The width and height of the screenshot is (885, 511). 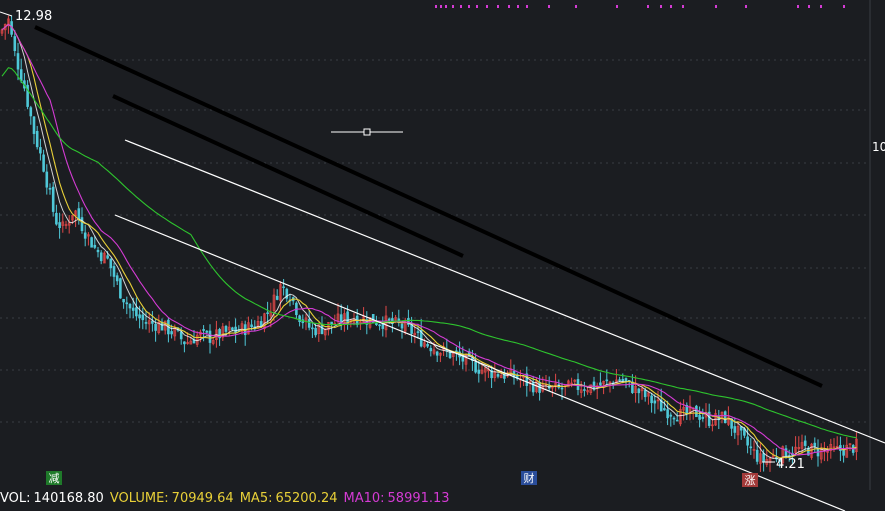 I want to click on ma10-value: 58991.13, so click(x=418, y=498).